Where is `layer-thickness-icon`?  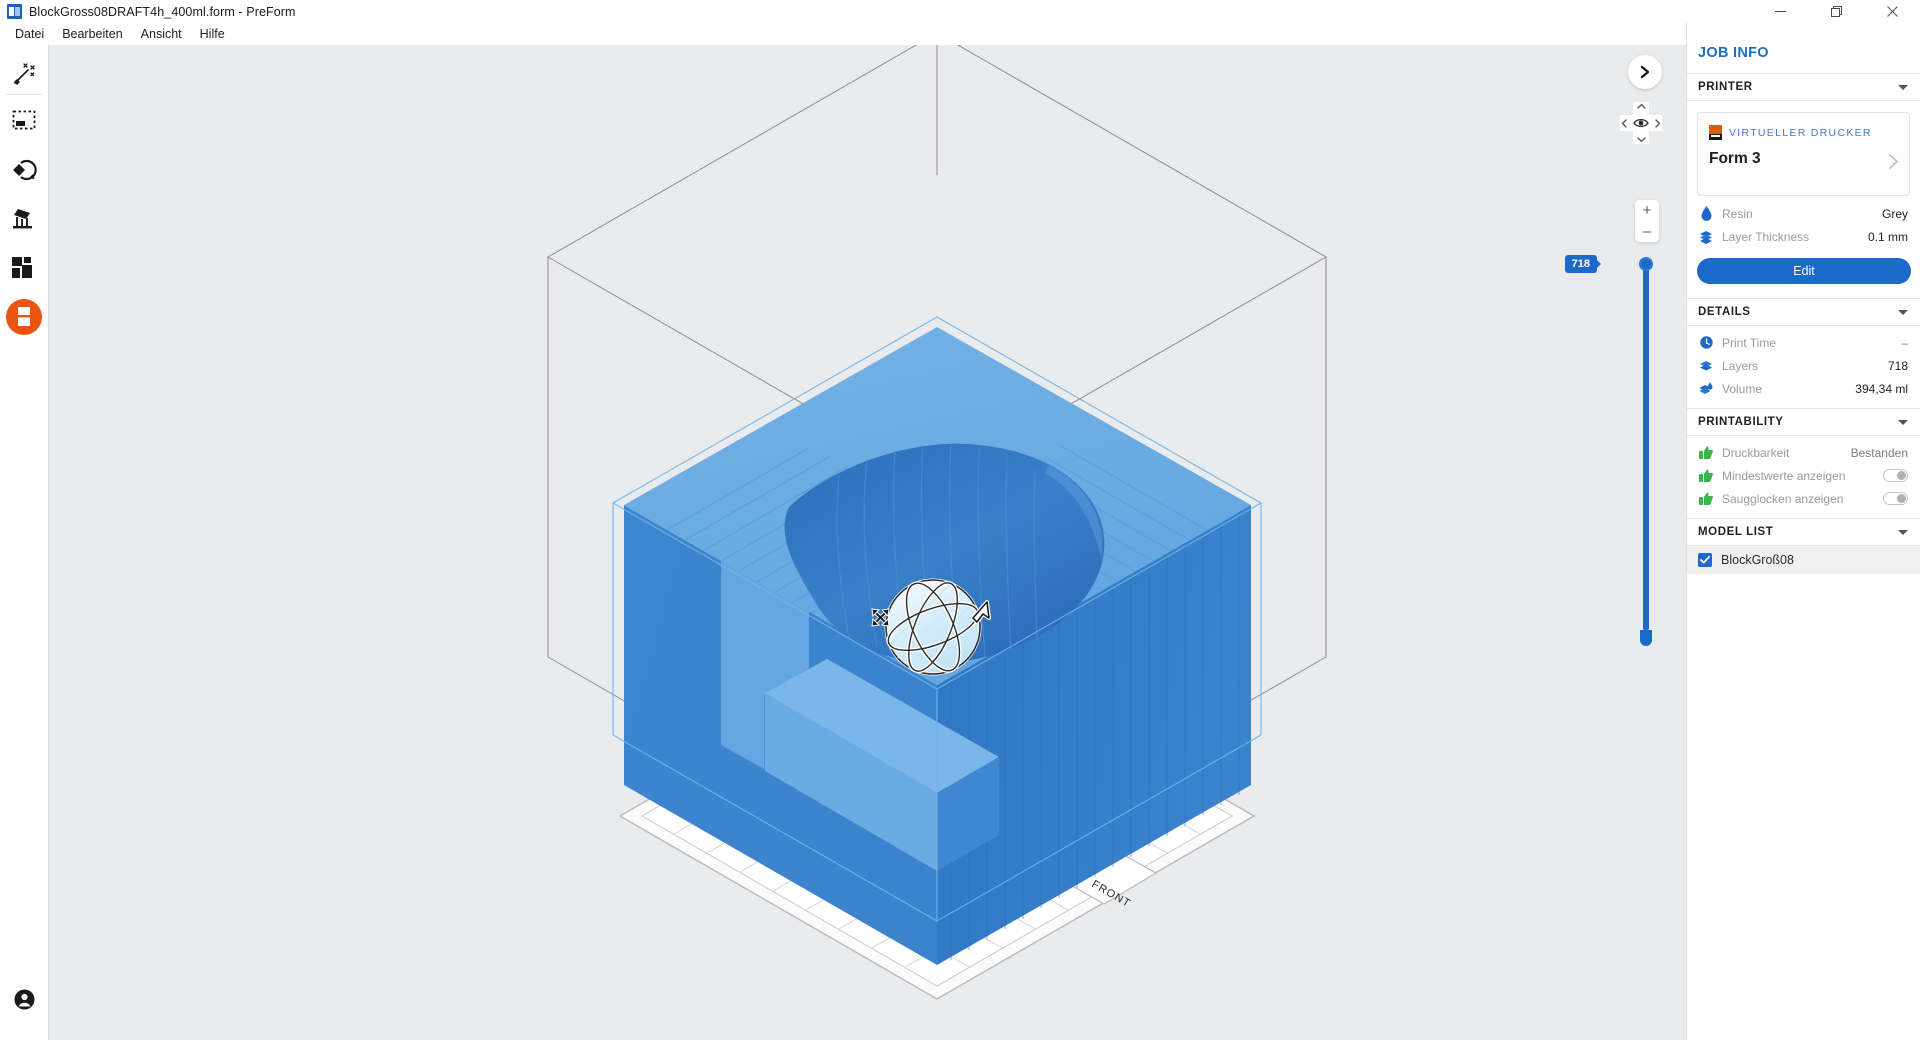
layer-thickness-icon is located at coordinates (1706, 237).